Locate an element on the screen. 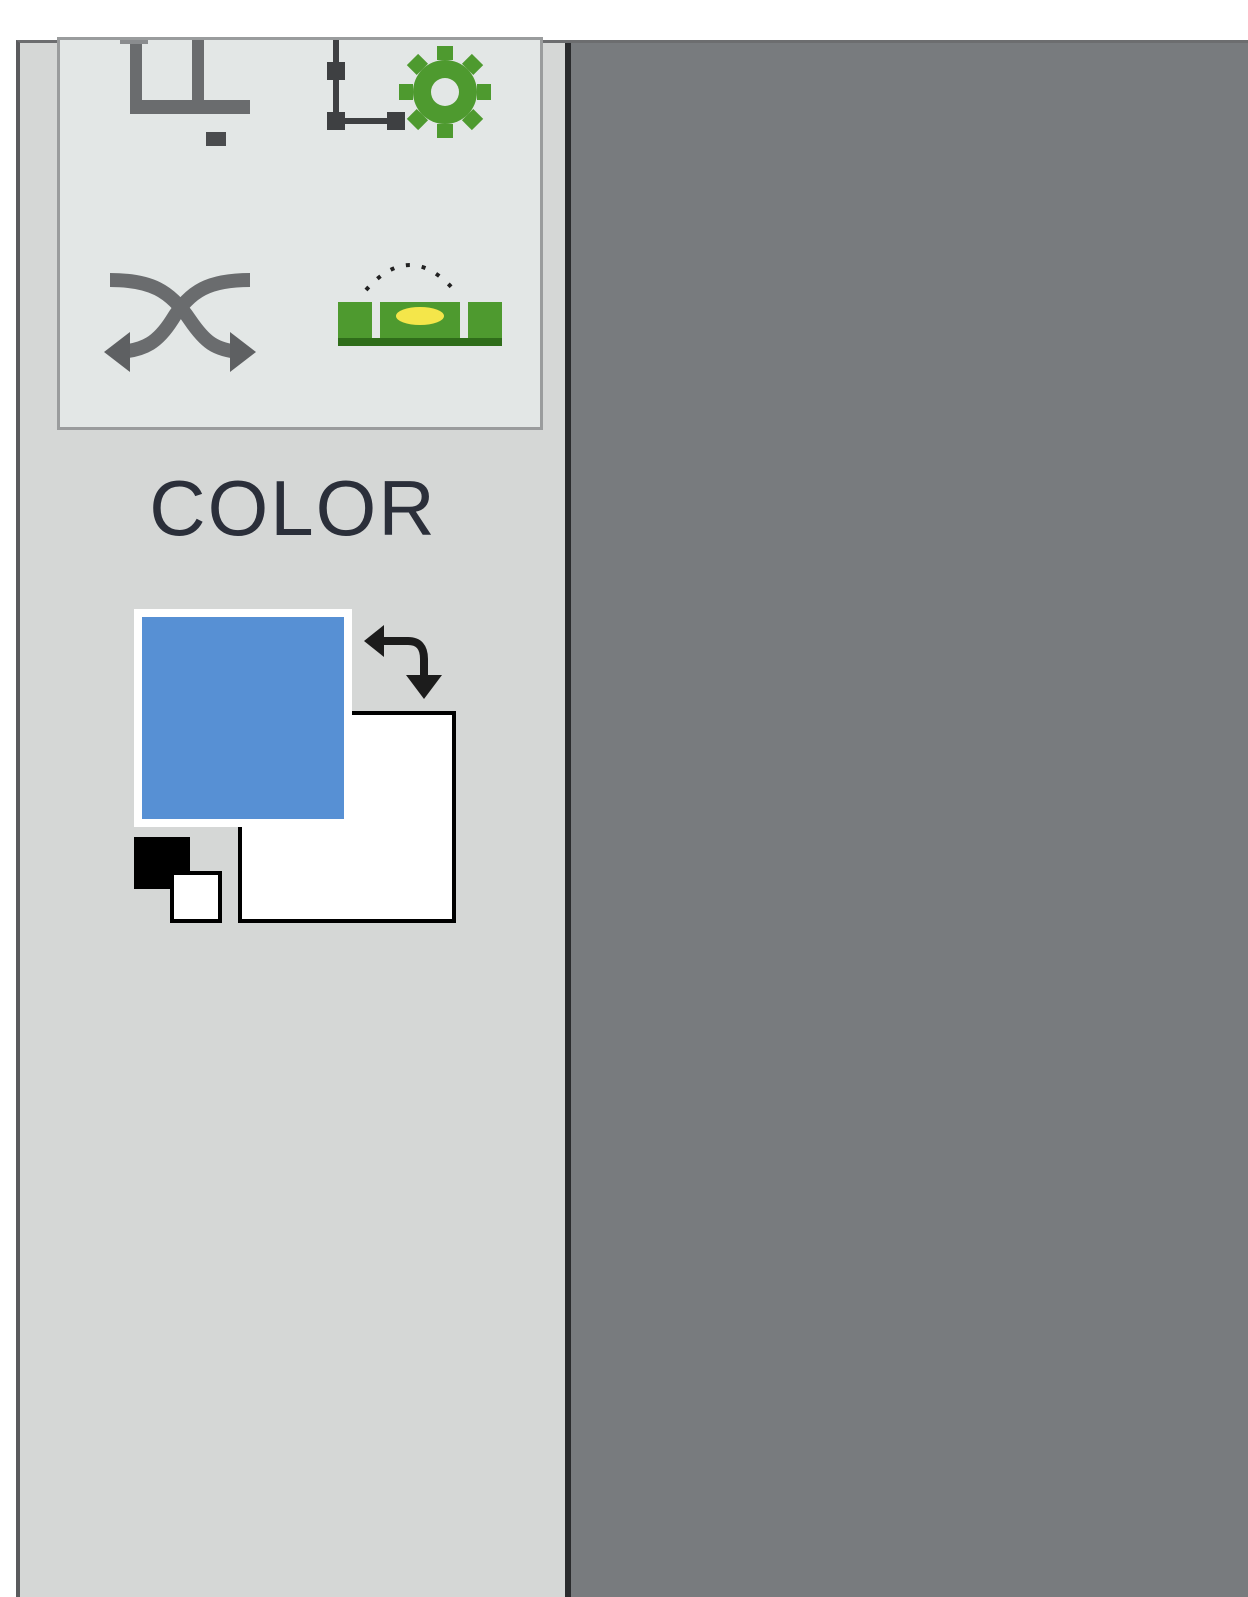  foreground-color-swatch is located at coordinates (243, 718).